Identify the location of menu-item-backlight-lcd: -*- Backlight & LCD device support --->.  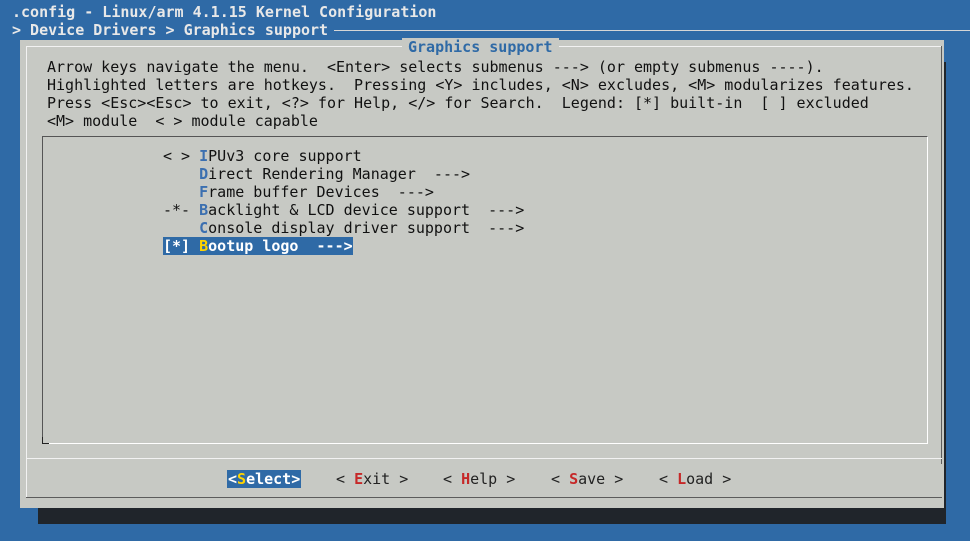
(343, 210).